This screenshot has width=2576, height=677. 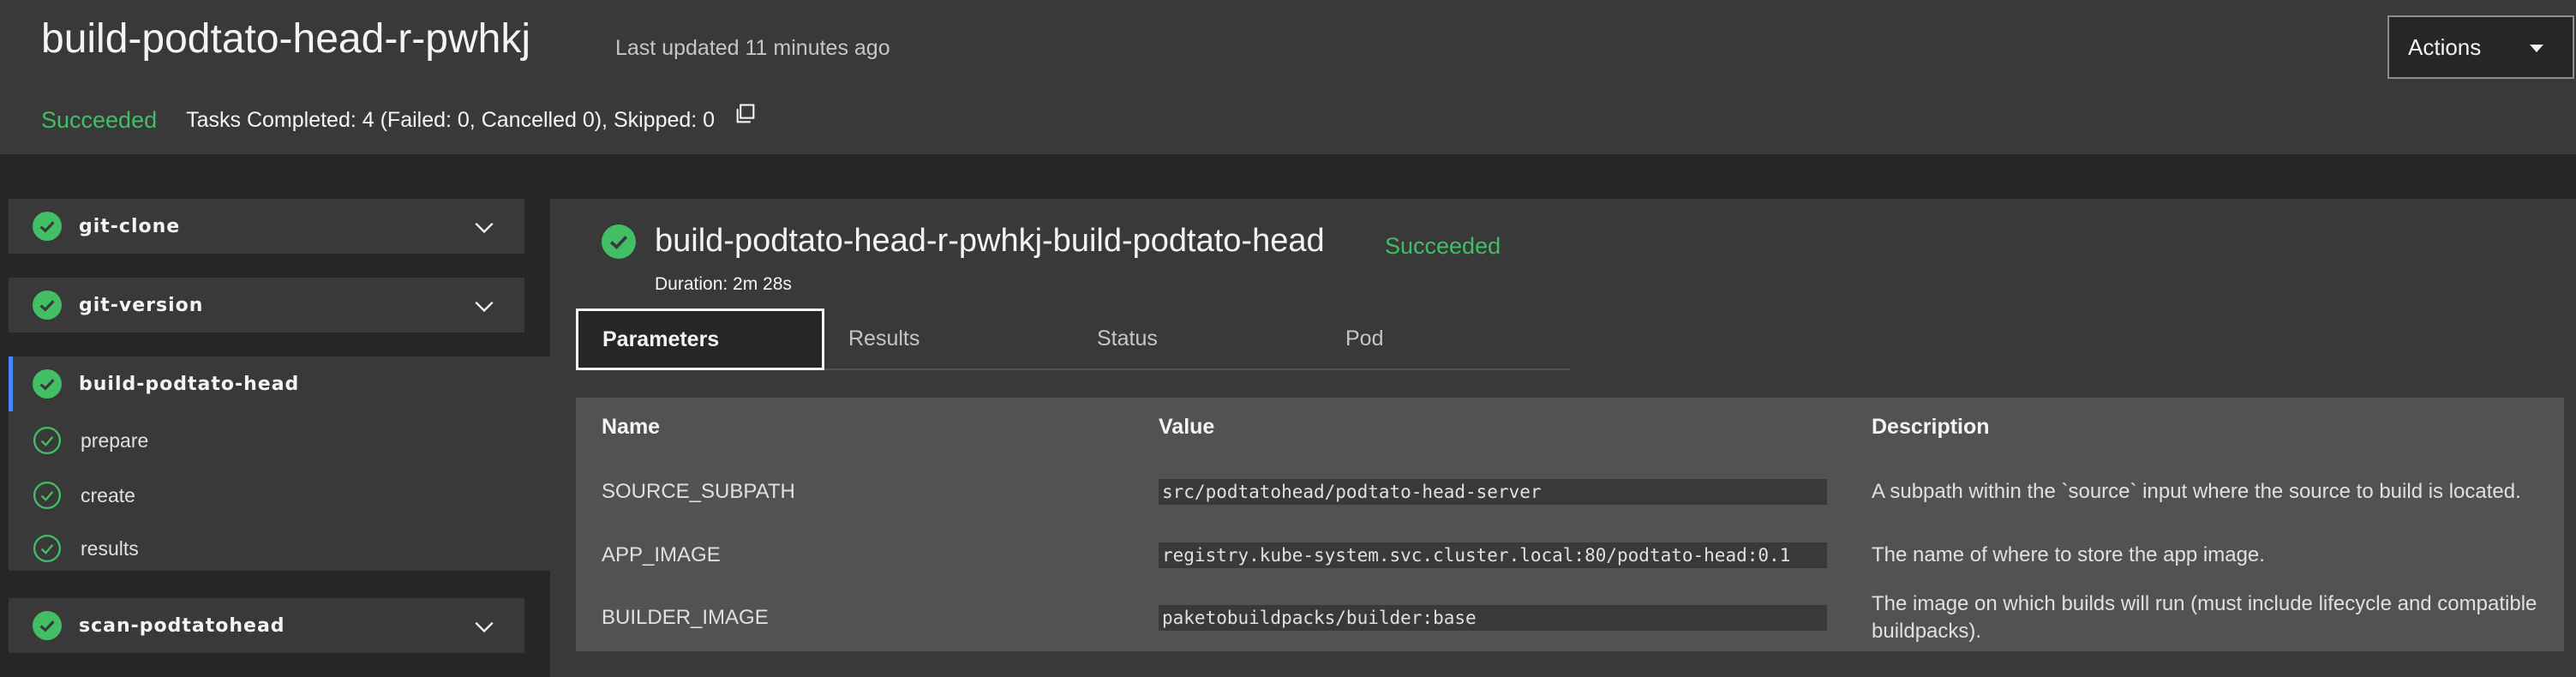 I want to click on detail-tabs: Parameters Results Status Pod, so click(x=1073, y=339).